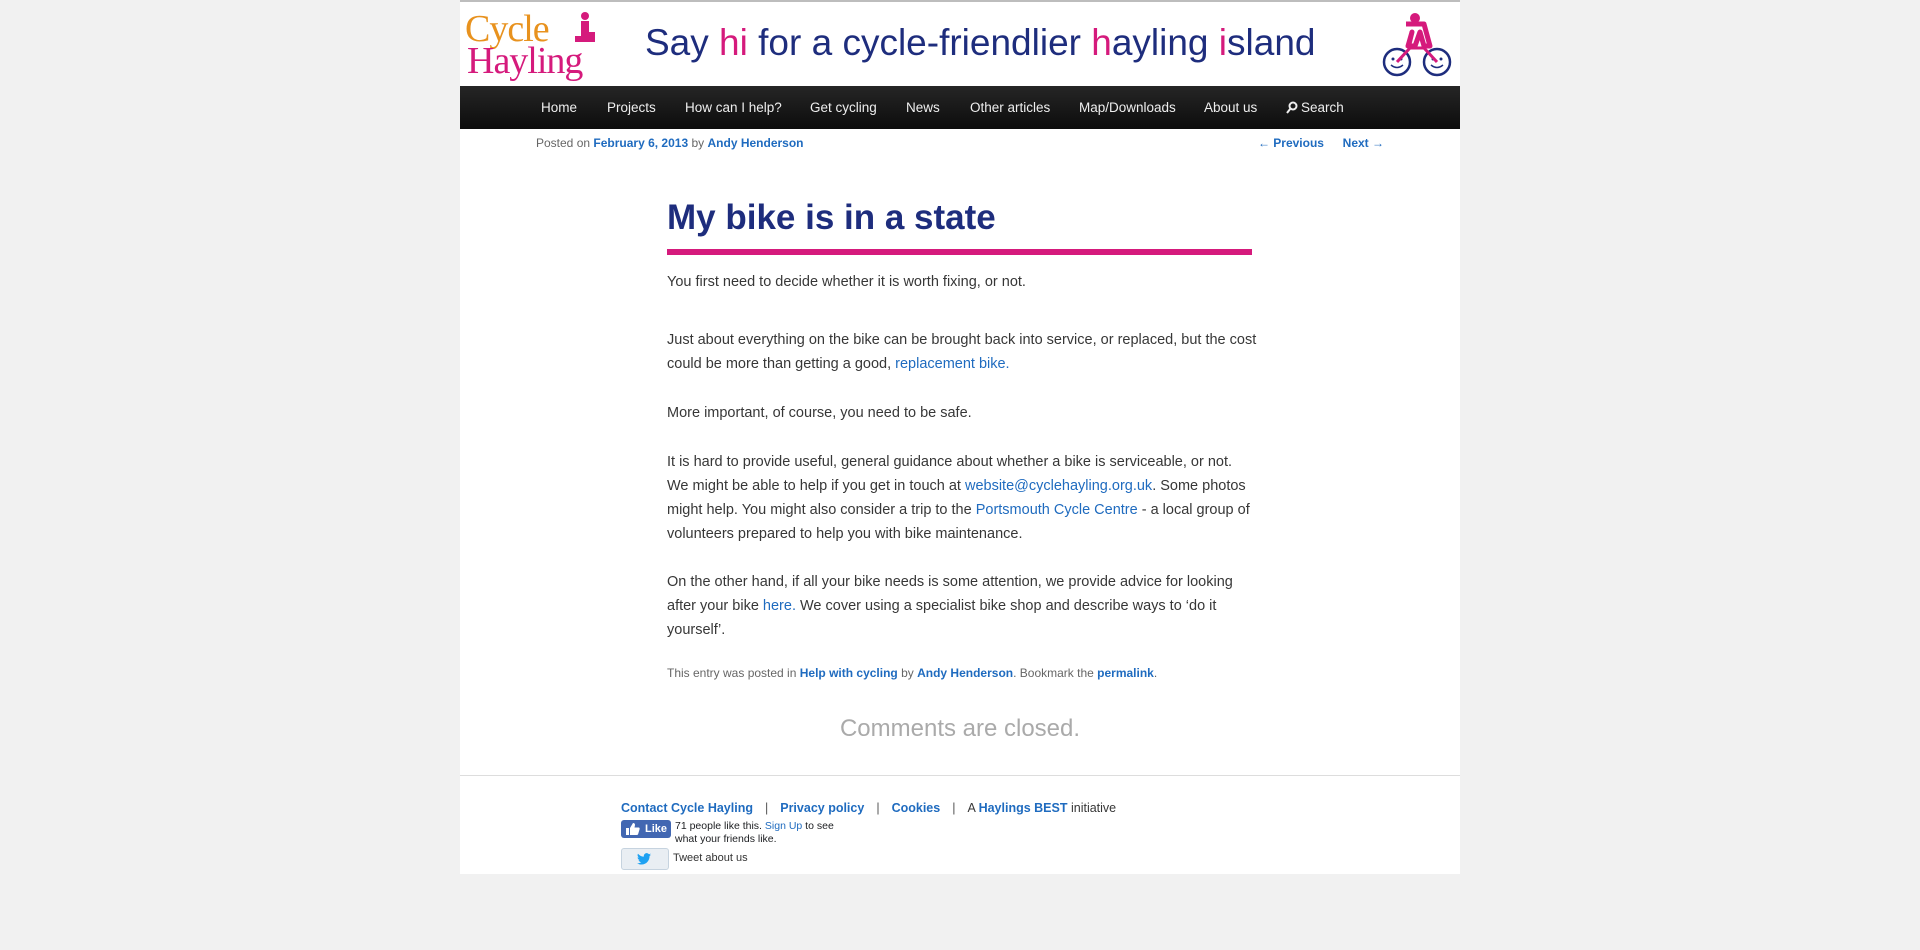 This screenshot has width=1920, height=950. Describe the element at coordinates (849, 673) in the screenshot. I see `category-link: Help with cycling` at that location.